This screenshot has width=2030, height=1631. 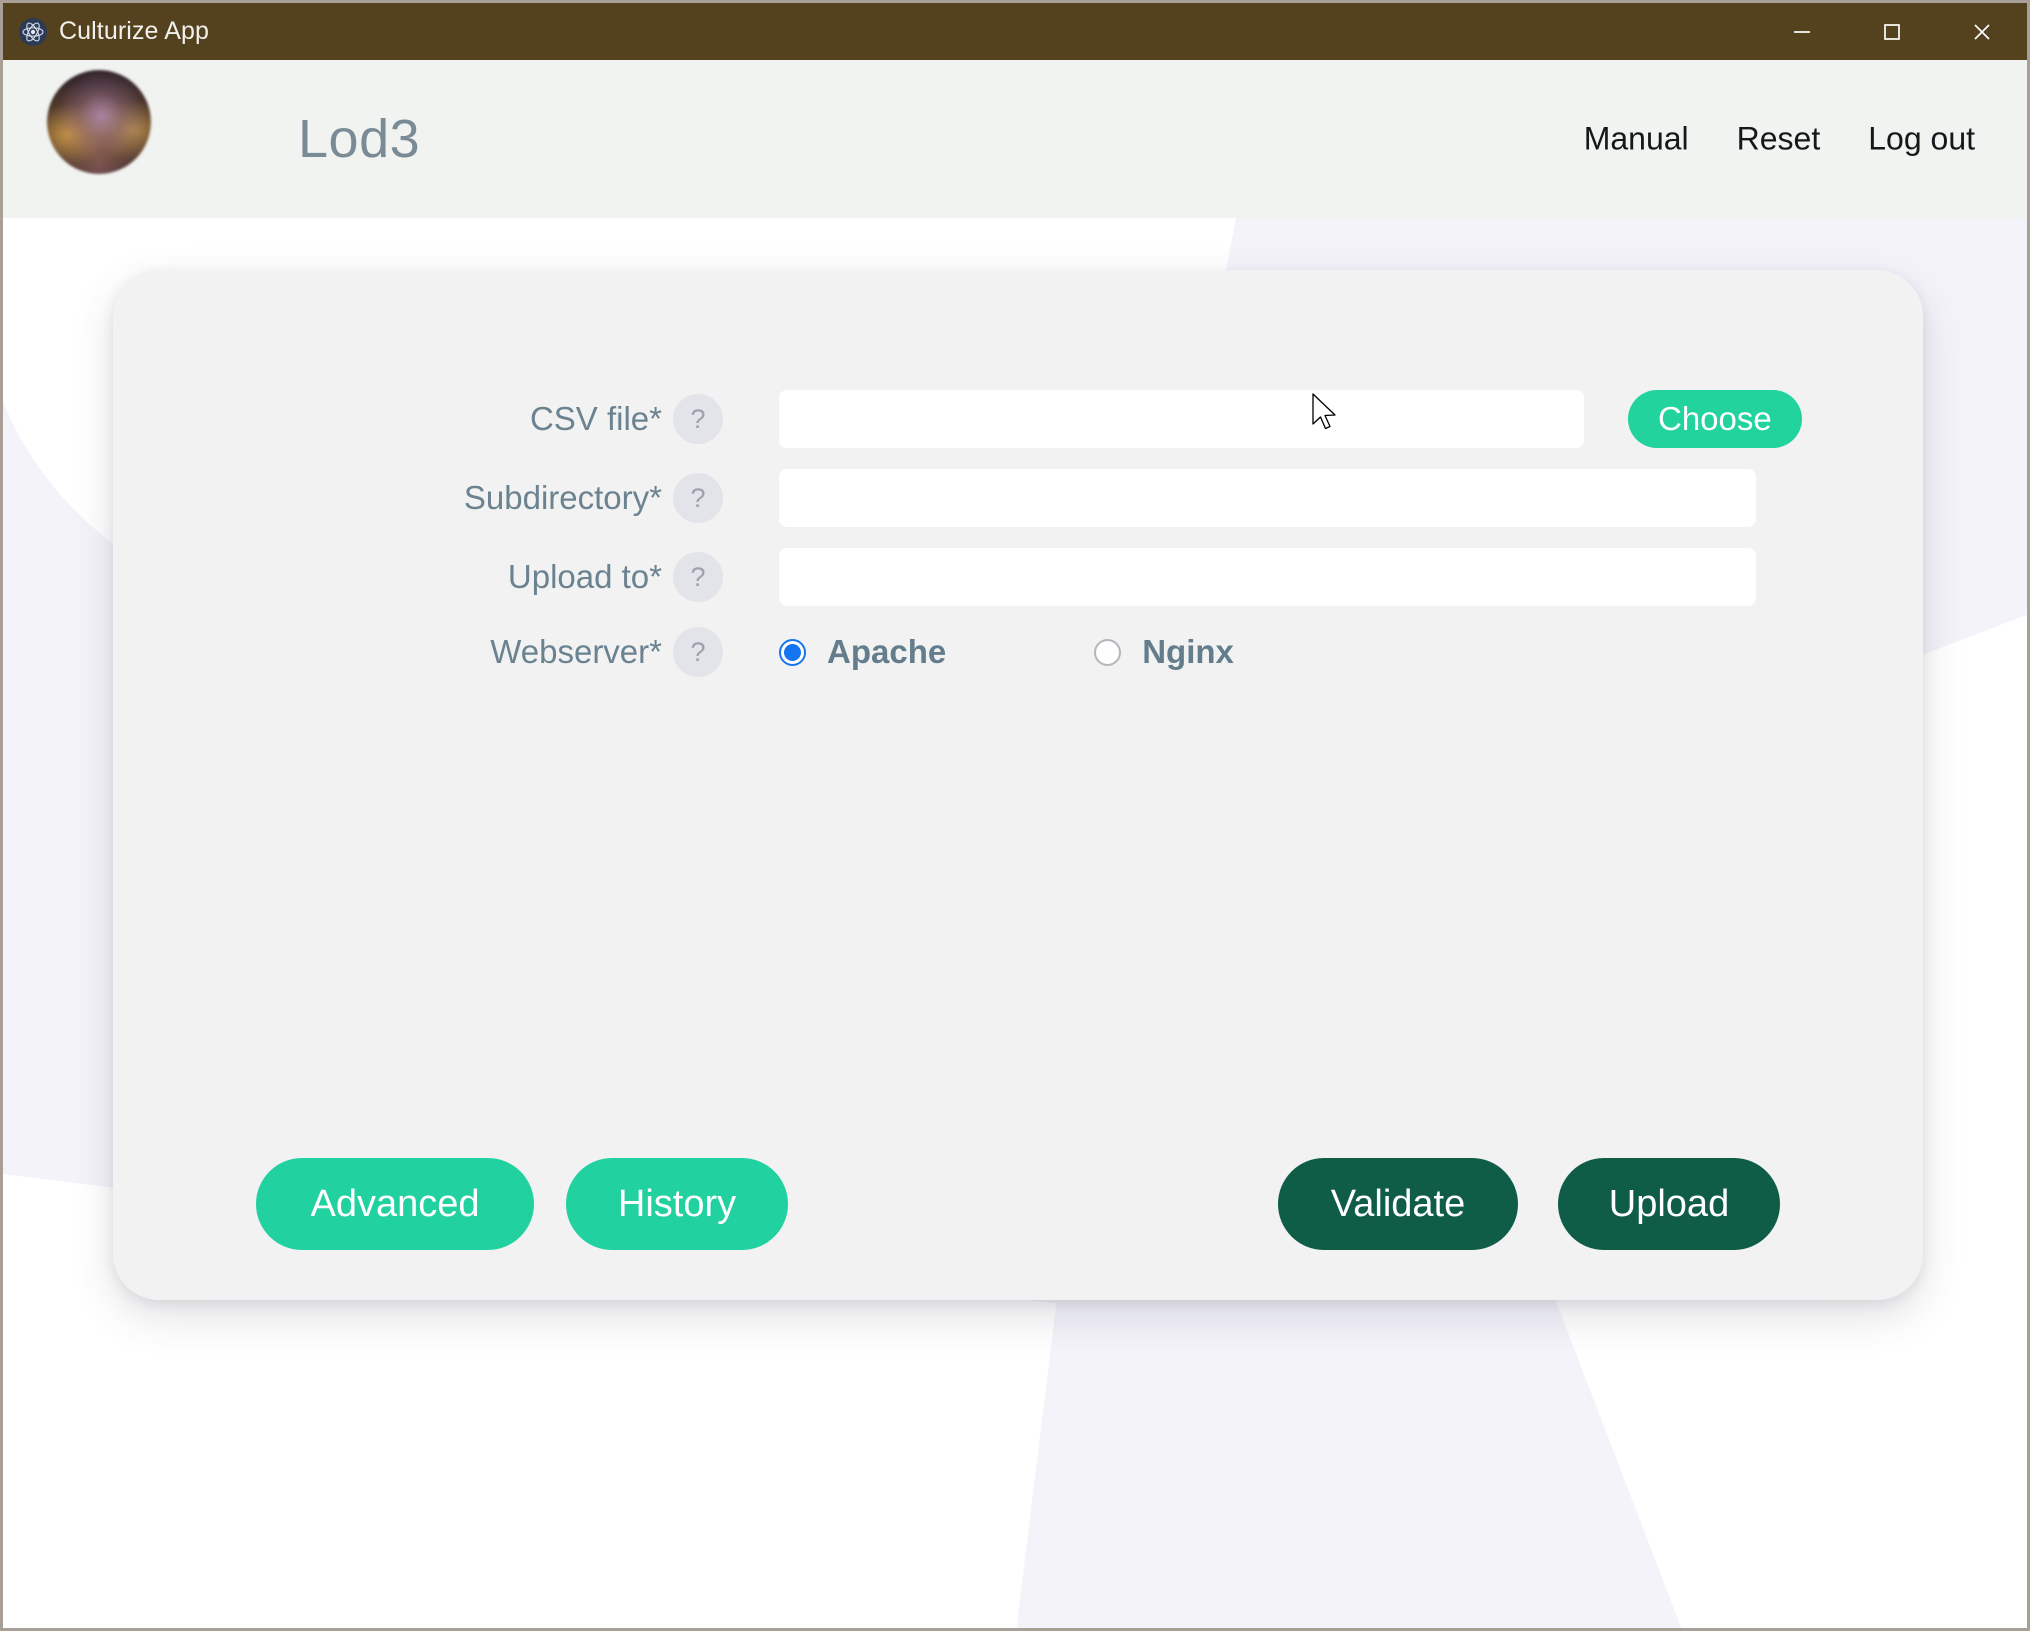 I want to click on subdirectory-label-wrap: Subdirectory* ?, so click(x=418, y=498).